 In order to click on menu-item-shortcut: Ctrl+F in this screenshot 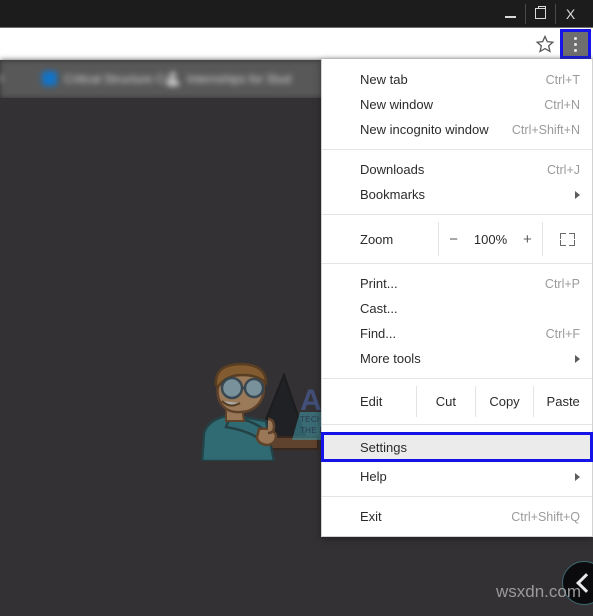, I will do `click(562, 333)`.